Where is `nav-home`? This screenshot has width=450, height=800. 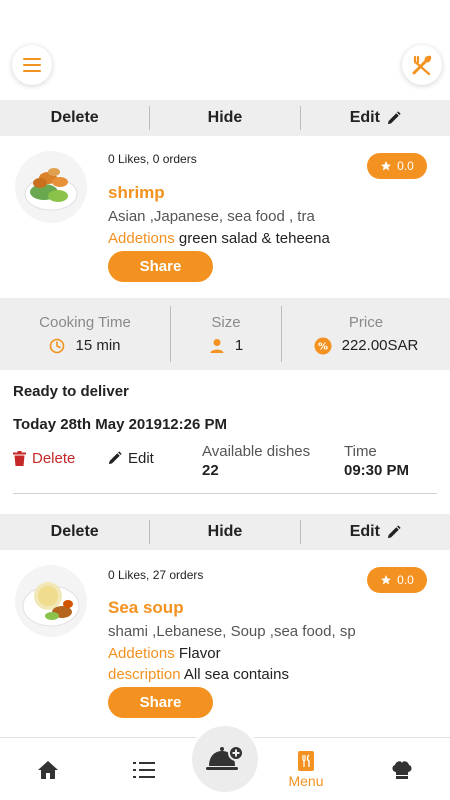
nav-home is located at coordinates (48, 769).